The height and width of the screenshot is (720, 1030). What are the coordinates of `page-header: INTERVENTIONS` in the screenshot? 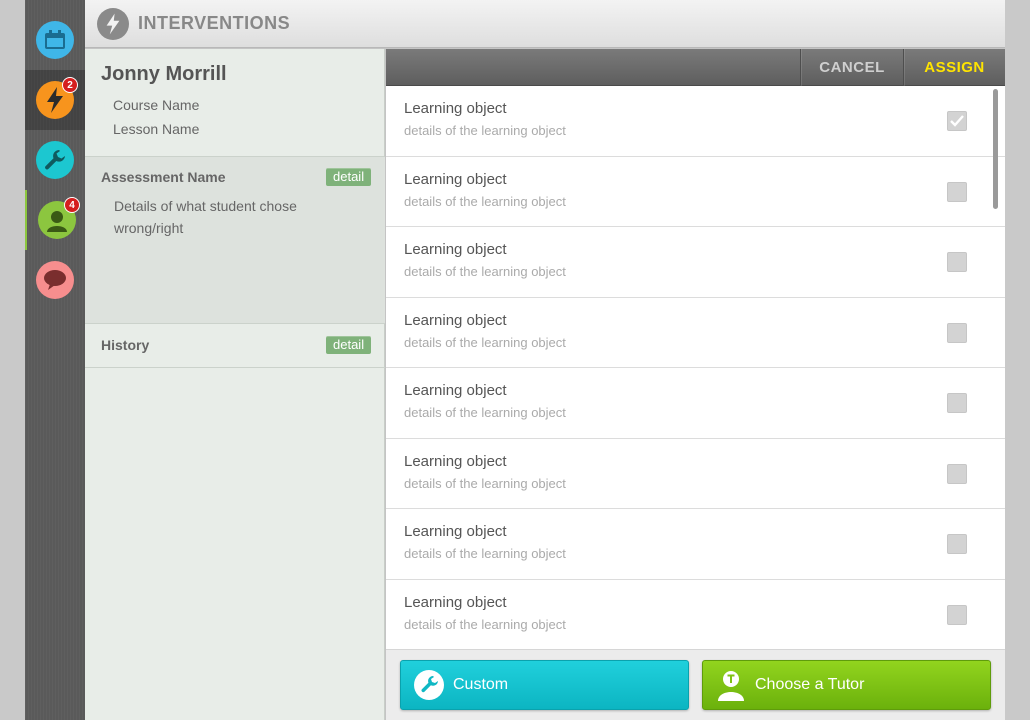 It's located at (545, 24).